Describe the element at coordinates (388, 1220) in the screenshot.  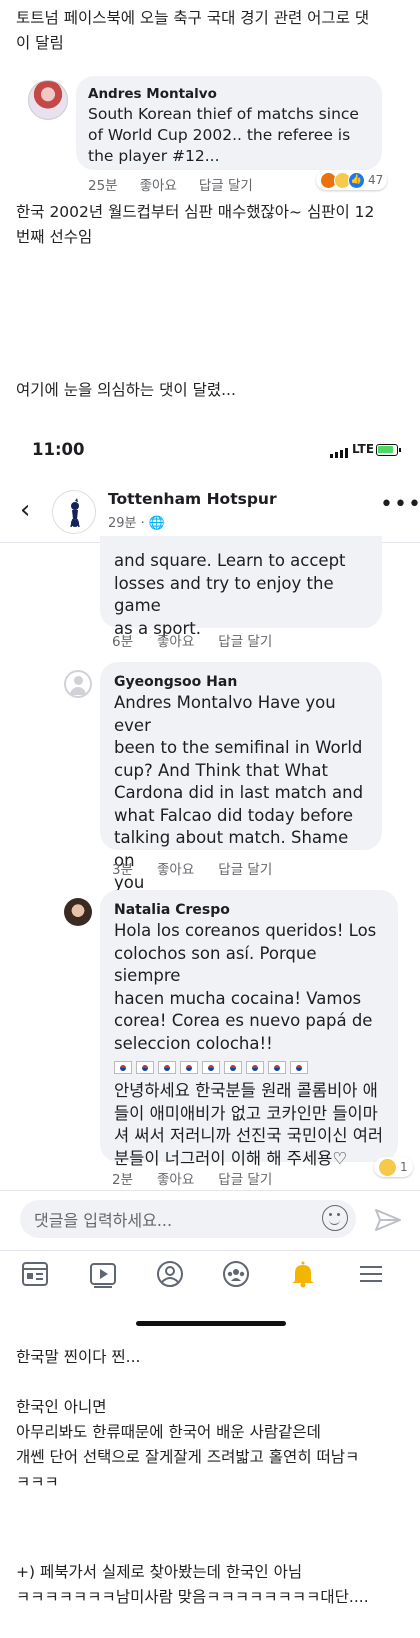
I see `send-icon` at that location.